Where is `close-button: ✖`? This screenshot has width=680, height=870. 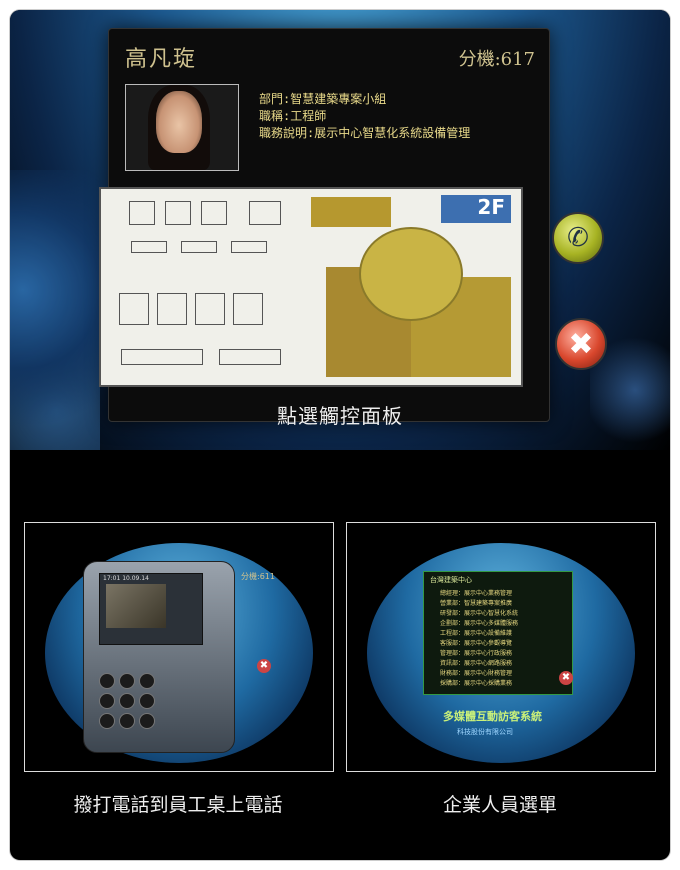 close-button: ✖ is located at coordinates (581, 344).